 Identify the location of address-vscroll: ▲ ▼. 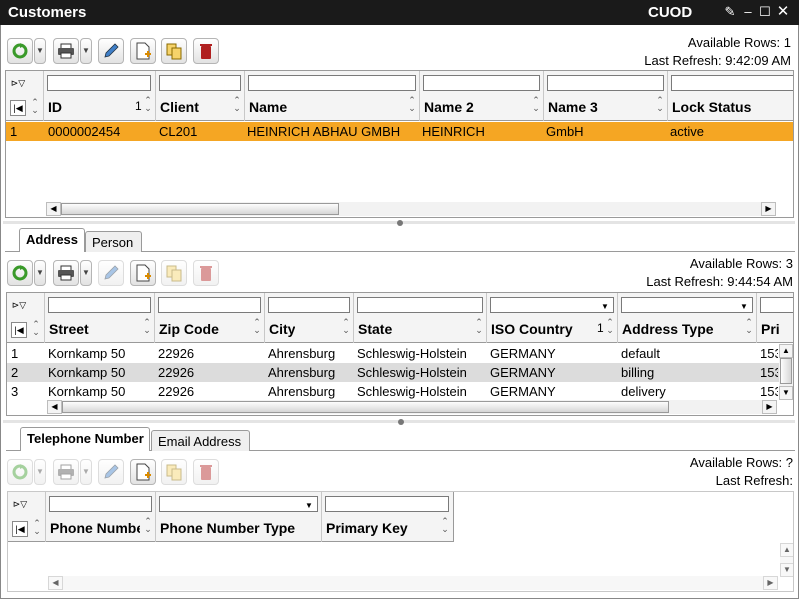
(786, 372).